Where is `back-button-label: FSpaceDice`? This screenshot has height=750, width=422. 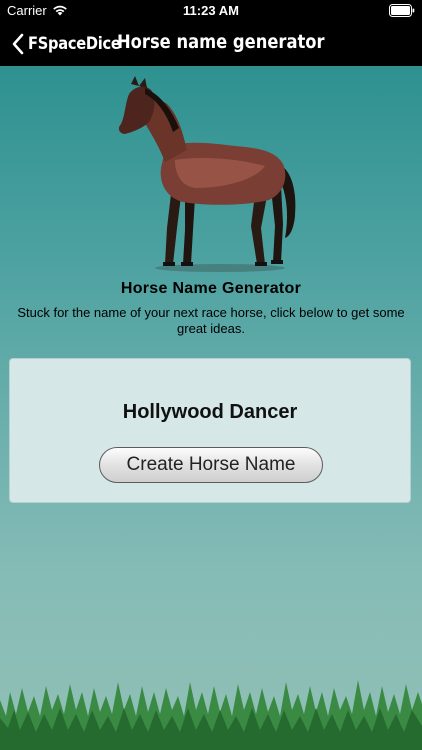
back-button-label: FSpaceDice is located at coordinates (74, 44).